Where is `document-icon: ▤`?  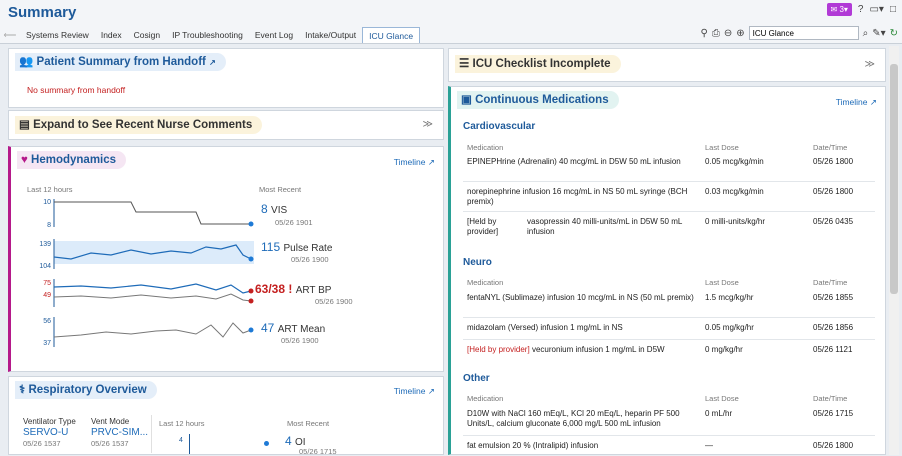
document-icon: ▤ is located at coordinates (24, 125).